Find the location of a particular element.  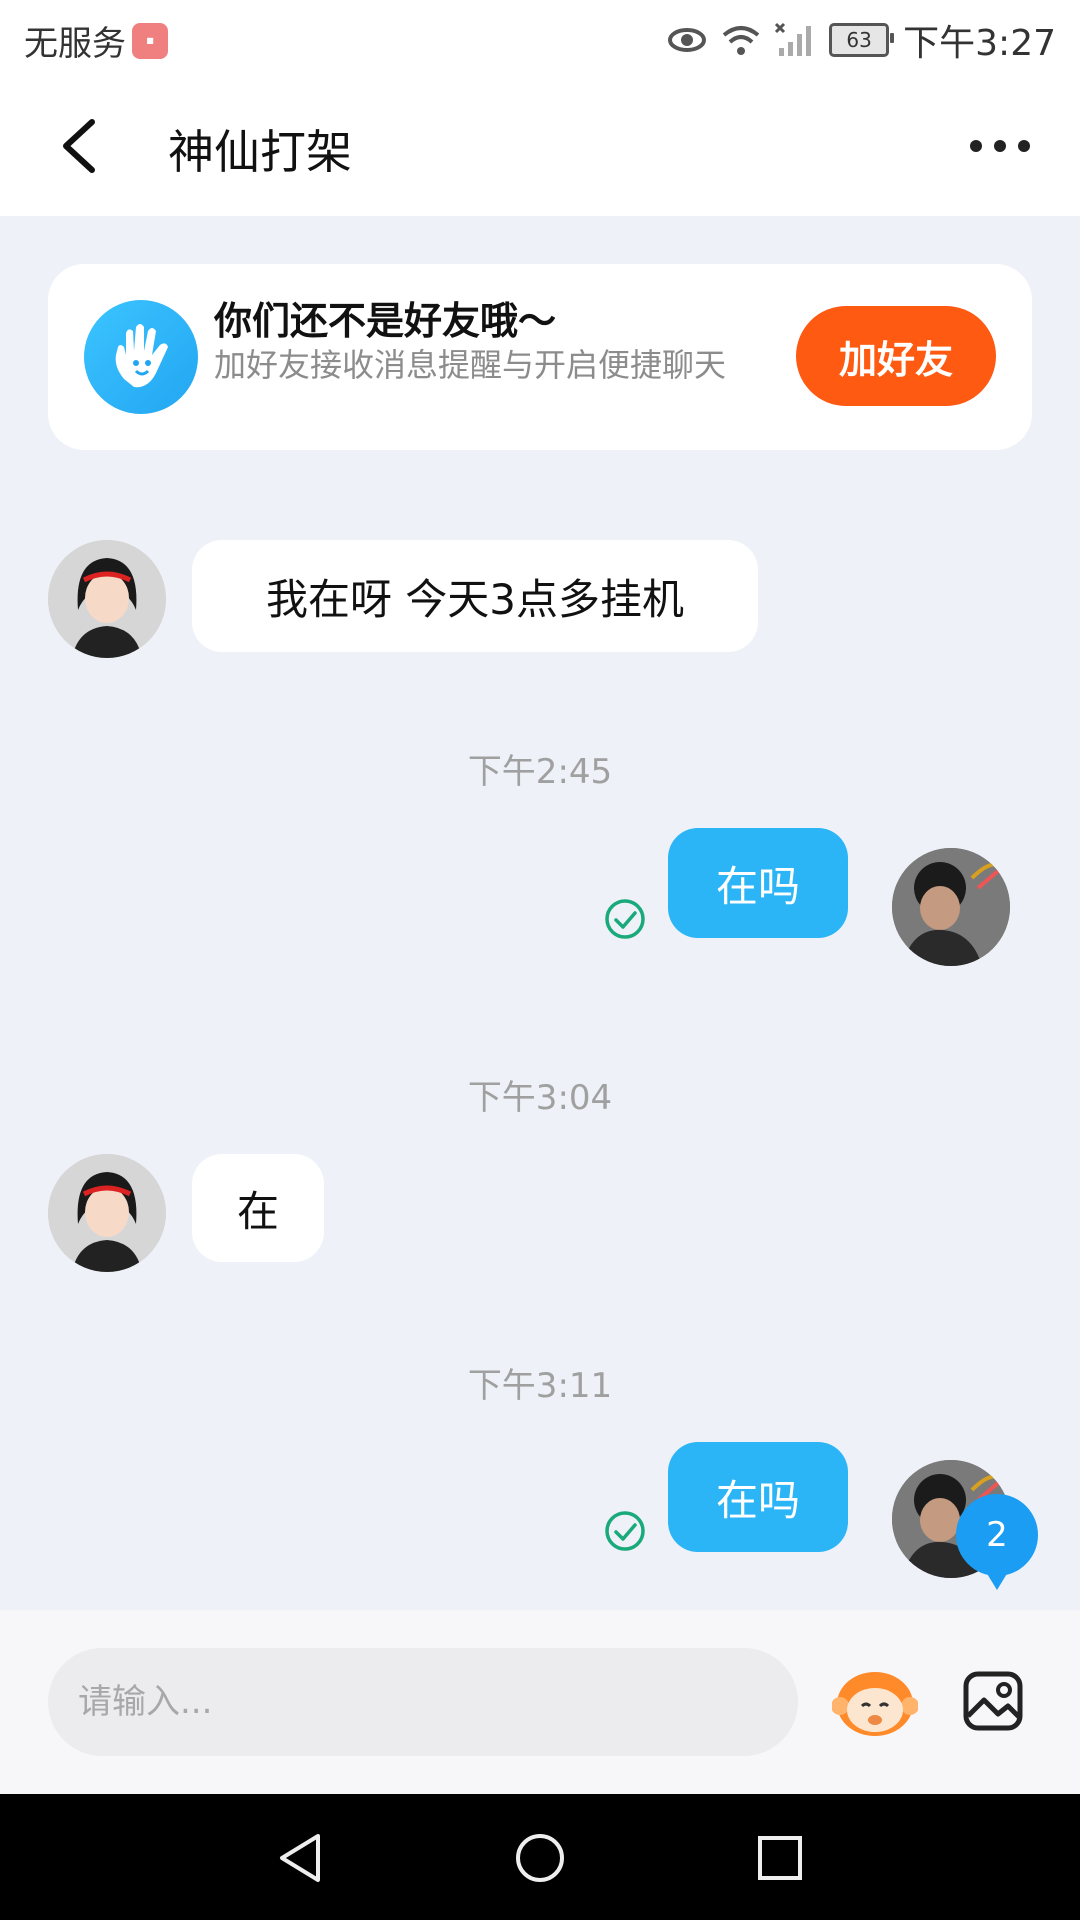

battery-indicator: 63 is located at coordinates (862, 40).